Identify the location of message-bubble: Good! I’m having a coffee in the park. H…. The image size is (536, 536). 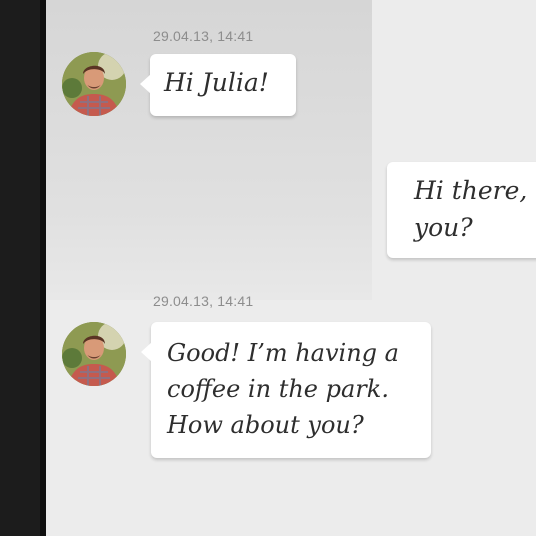
(286, 390).